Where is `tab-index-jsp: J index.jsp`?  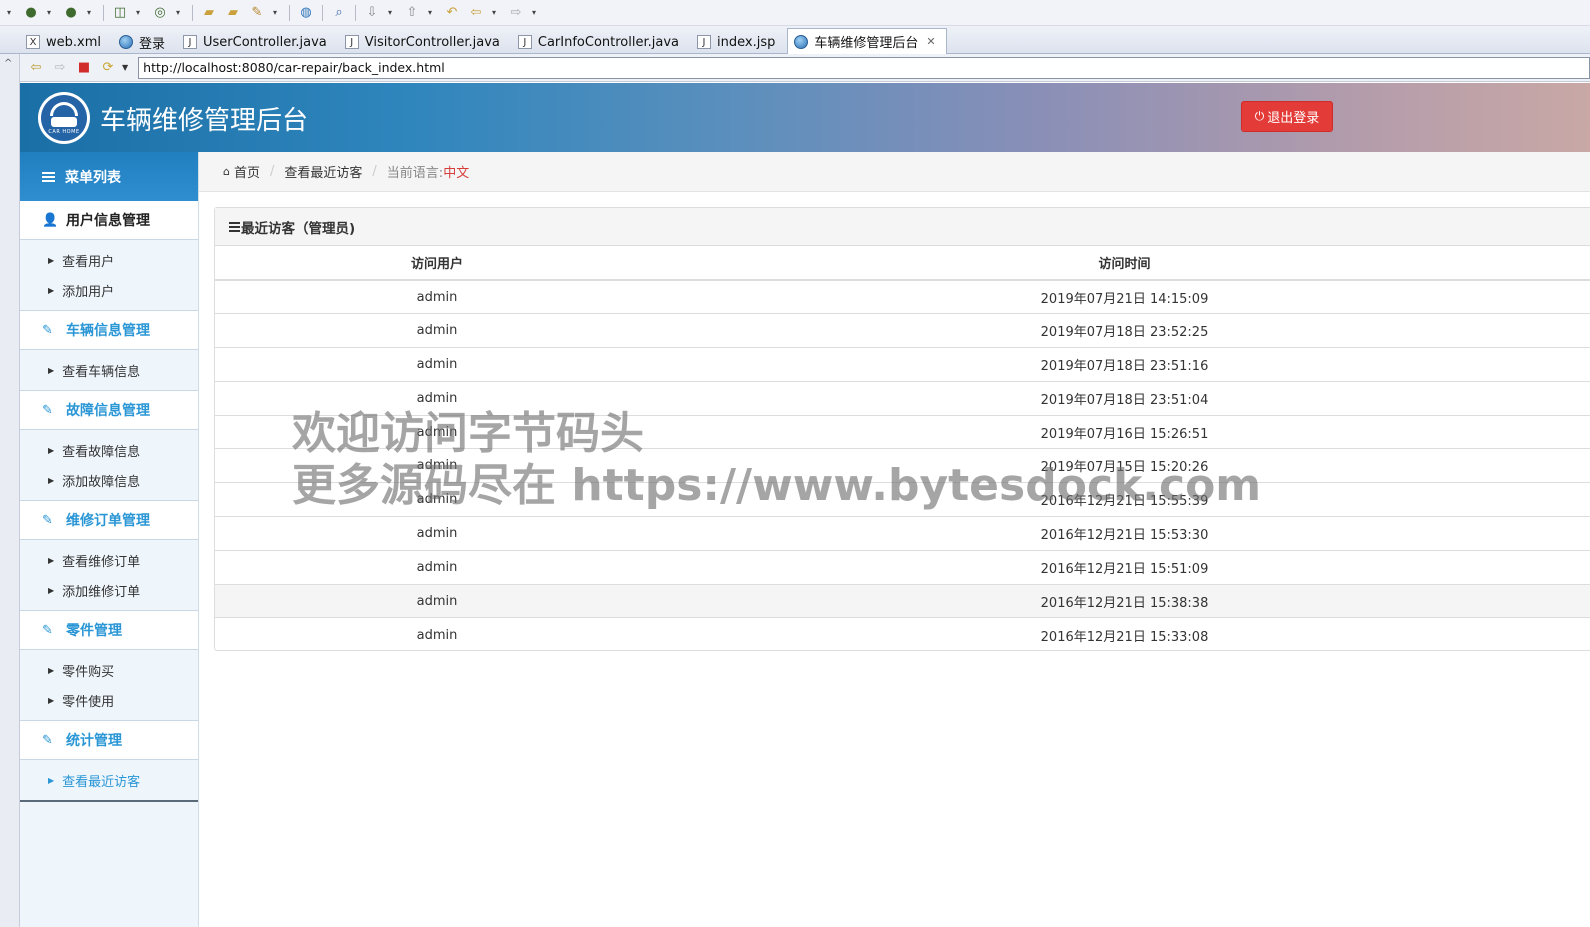 tab-index-jsp: J index.jsp is located at coordinates (738, 42).